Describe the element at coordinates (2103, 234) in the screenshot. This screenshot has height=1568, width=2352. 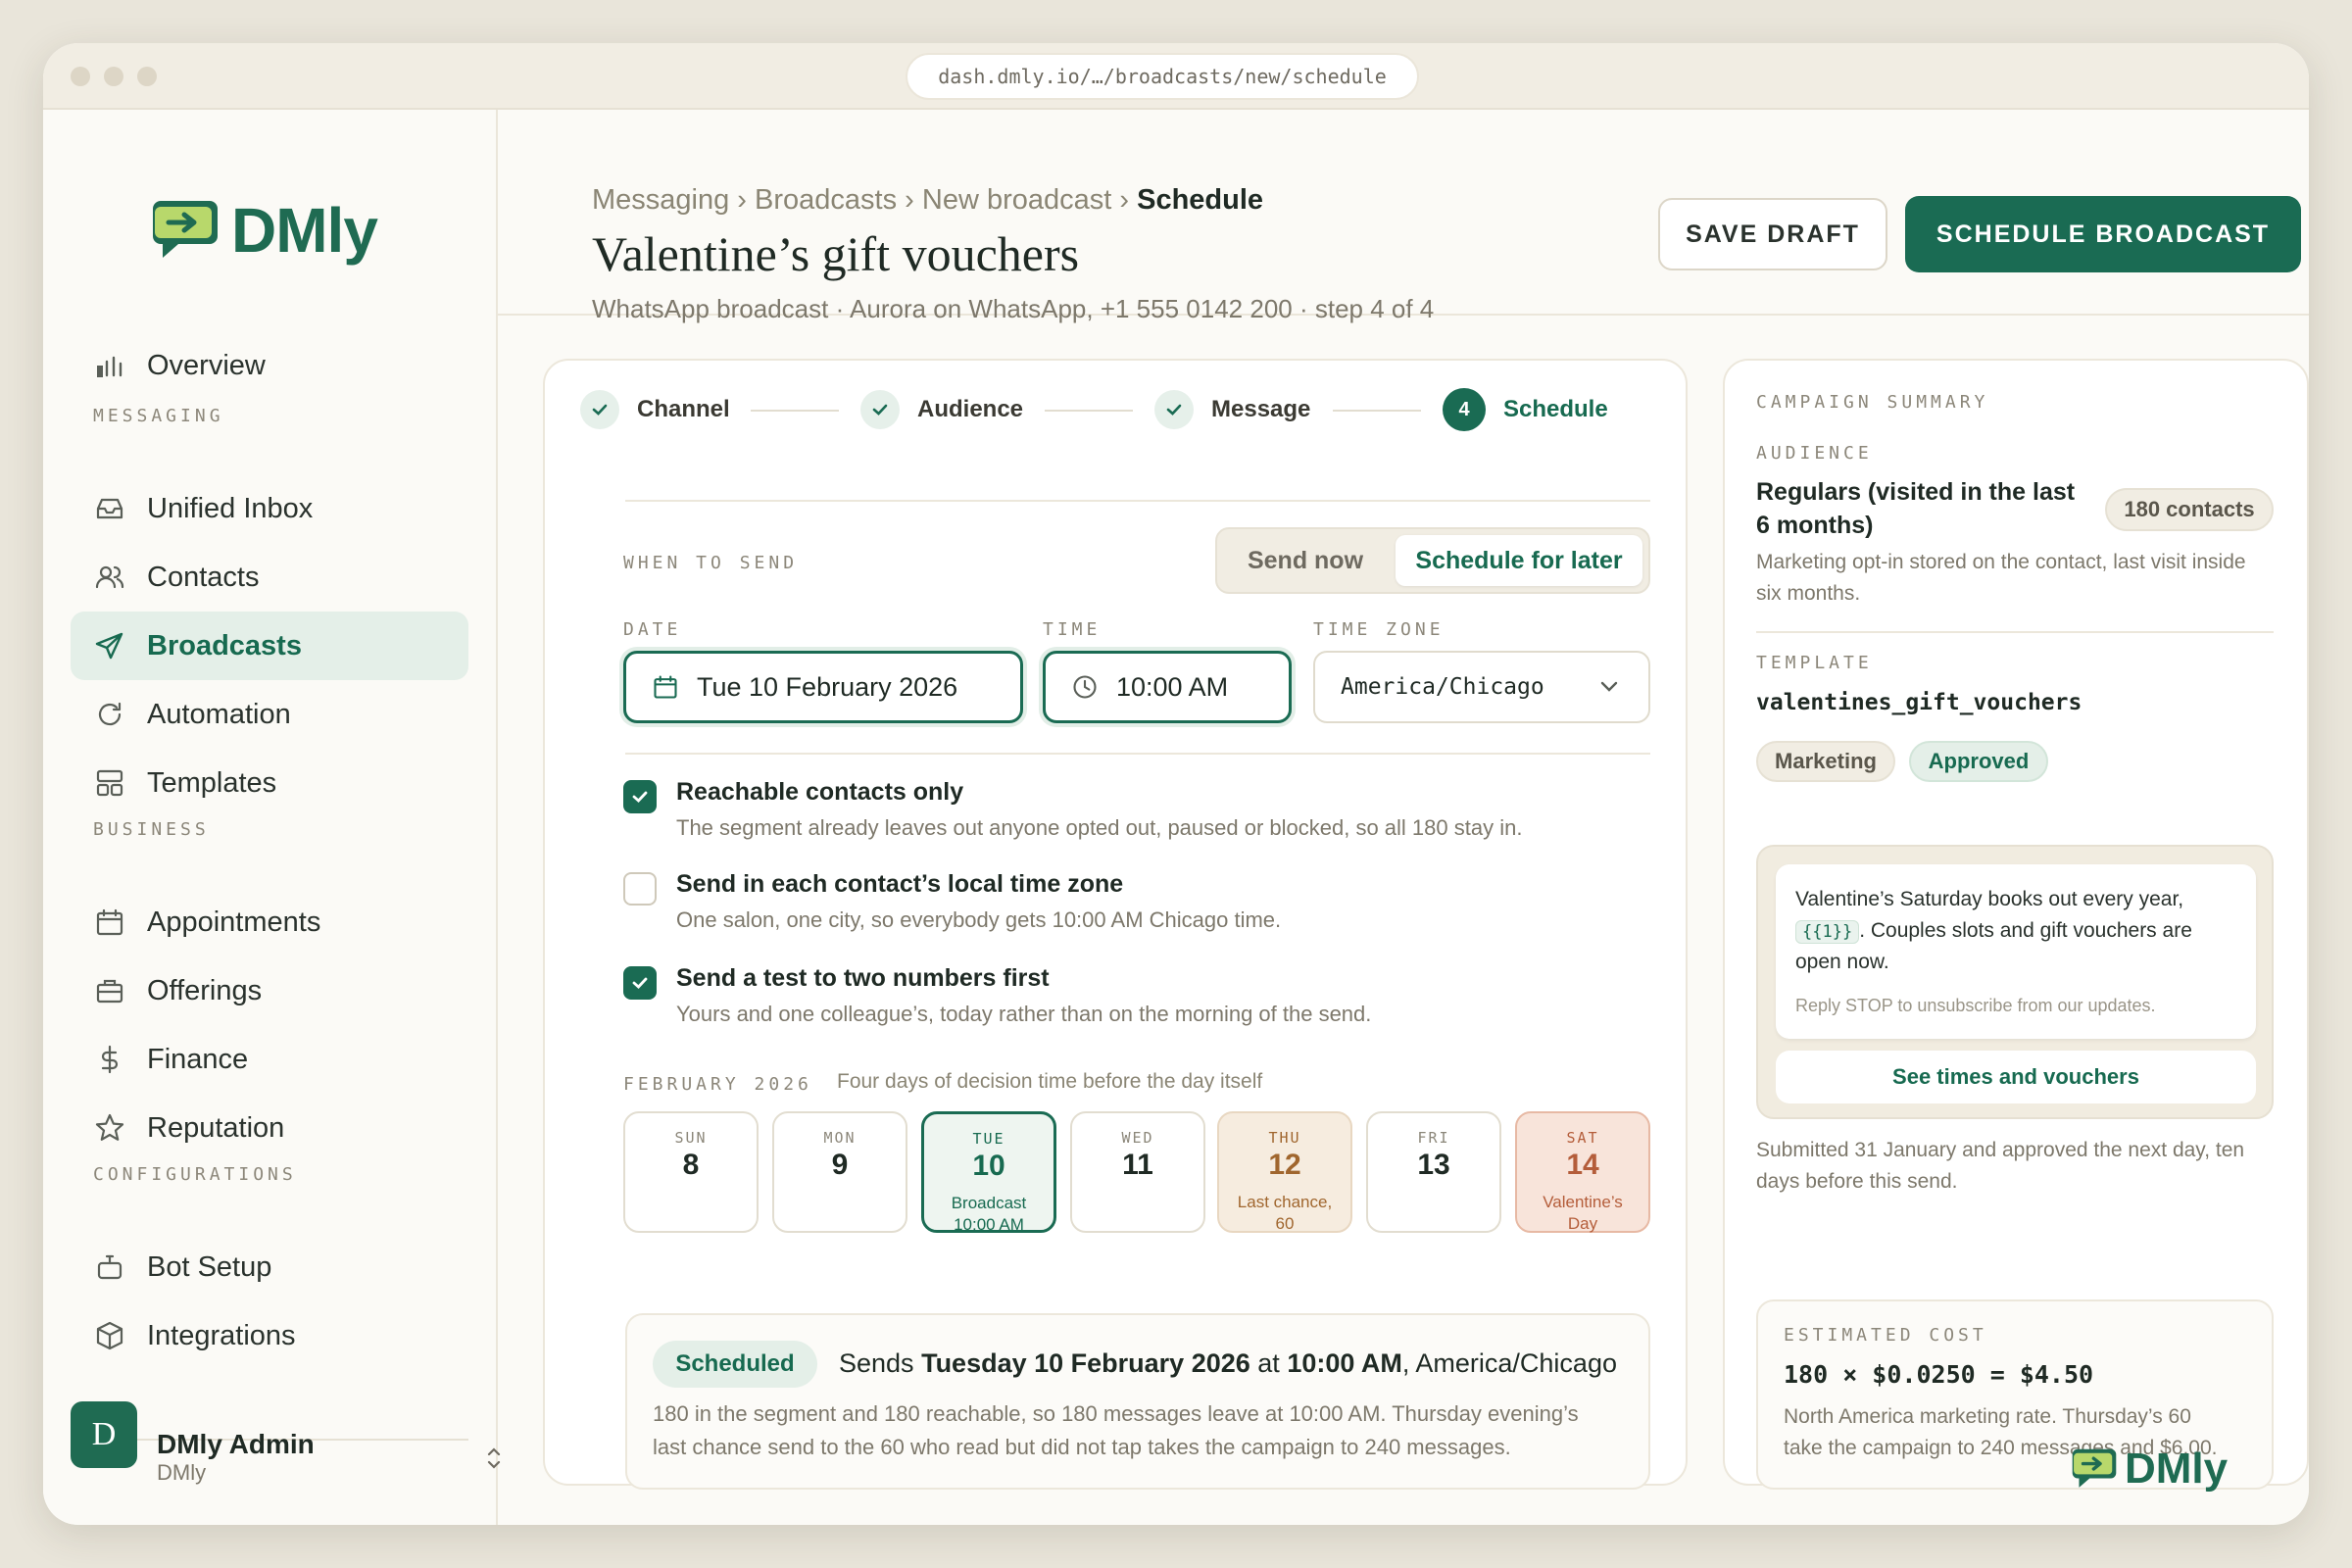
I see `schedule-broadcast-button: SCHEDULE BROADCAST` at that location.